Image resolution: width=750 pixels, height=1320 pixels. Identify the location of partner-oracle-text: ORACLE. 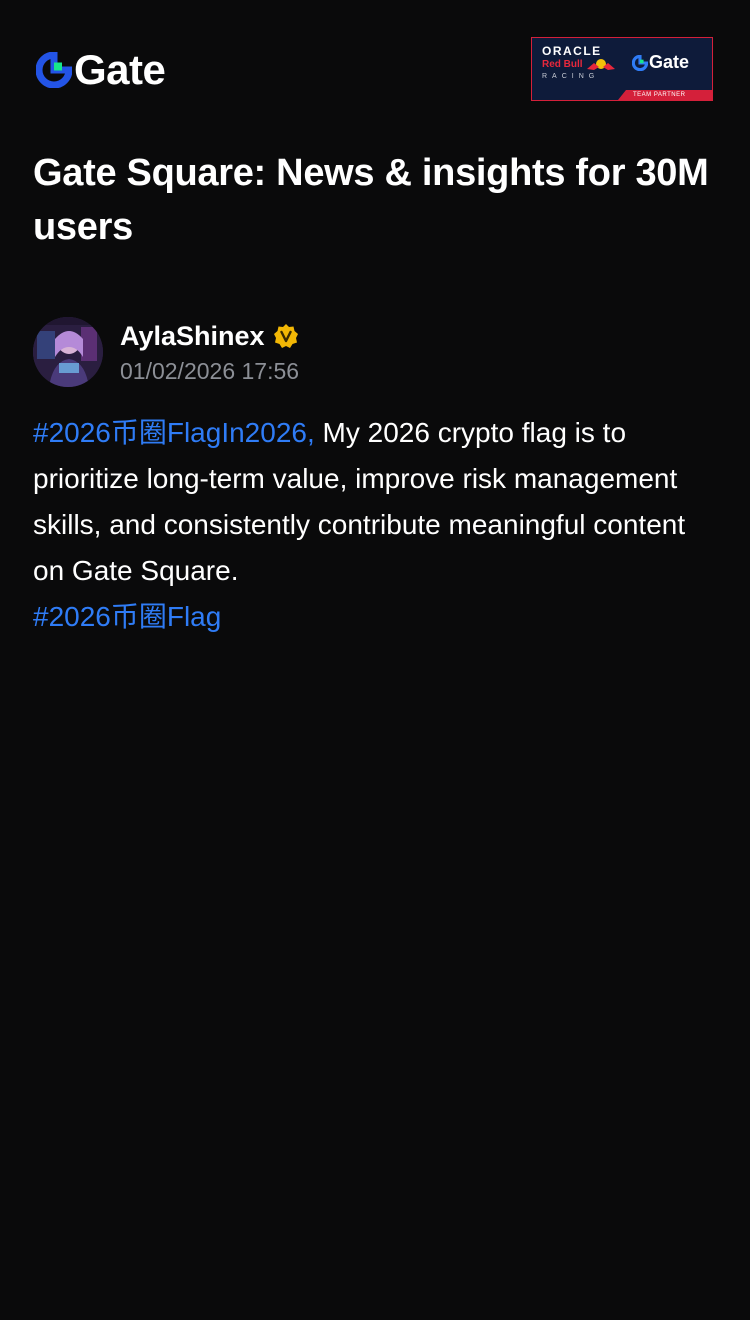
(572, 51).